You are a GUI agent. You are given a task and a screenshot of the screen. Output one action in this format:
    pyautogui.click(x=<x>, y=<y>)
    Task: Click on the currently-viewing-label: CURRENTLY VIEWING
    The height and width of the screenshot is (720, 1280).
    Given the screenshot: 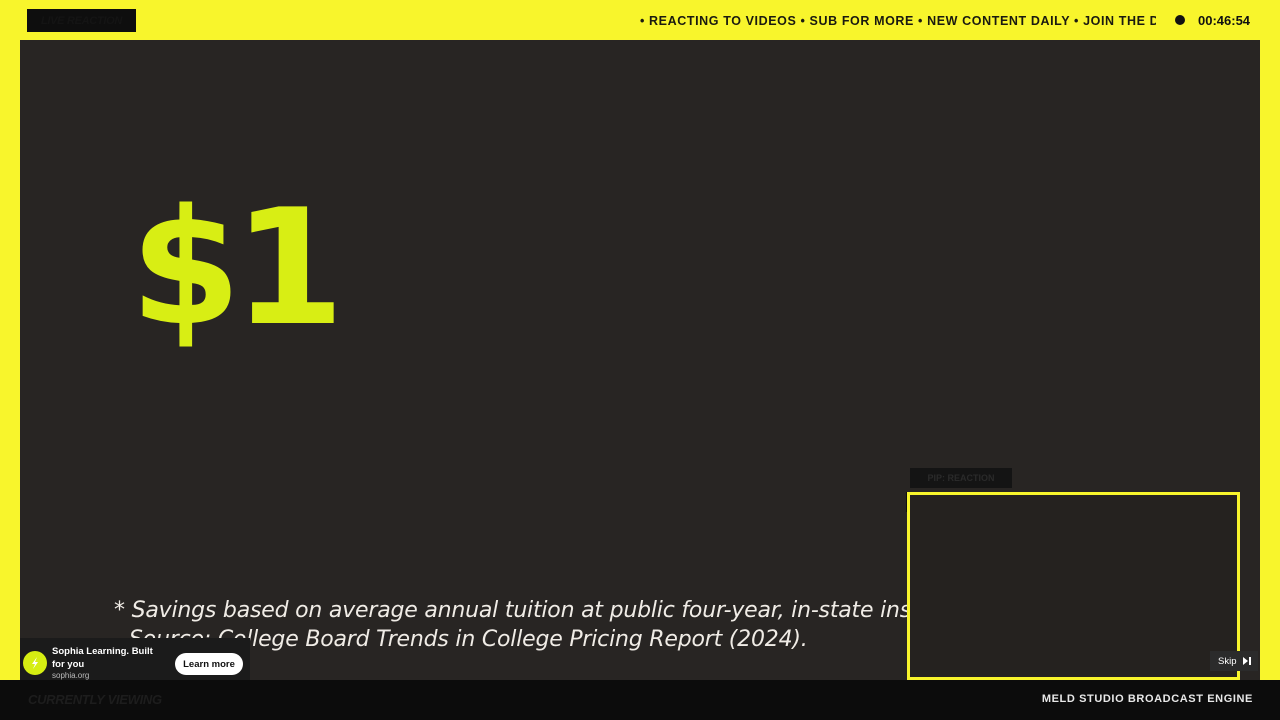 What is the action you would take?
    pyautogui.click(x=95, y=699)
    